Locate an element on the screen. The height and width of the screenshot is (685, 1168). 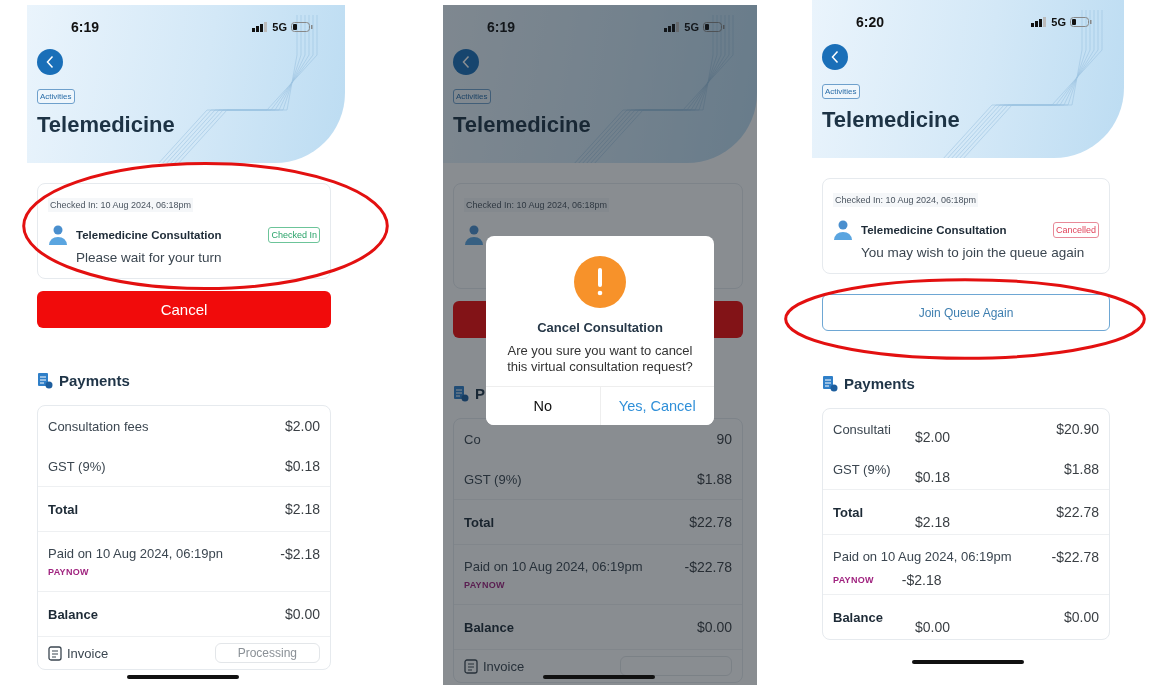
row-value: $2.00 is located at coordinates (301, 426).